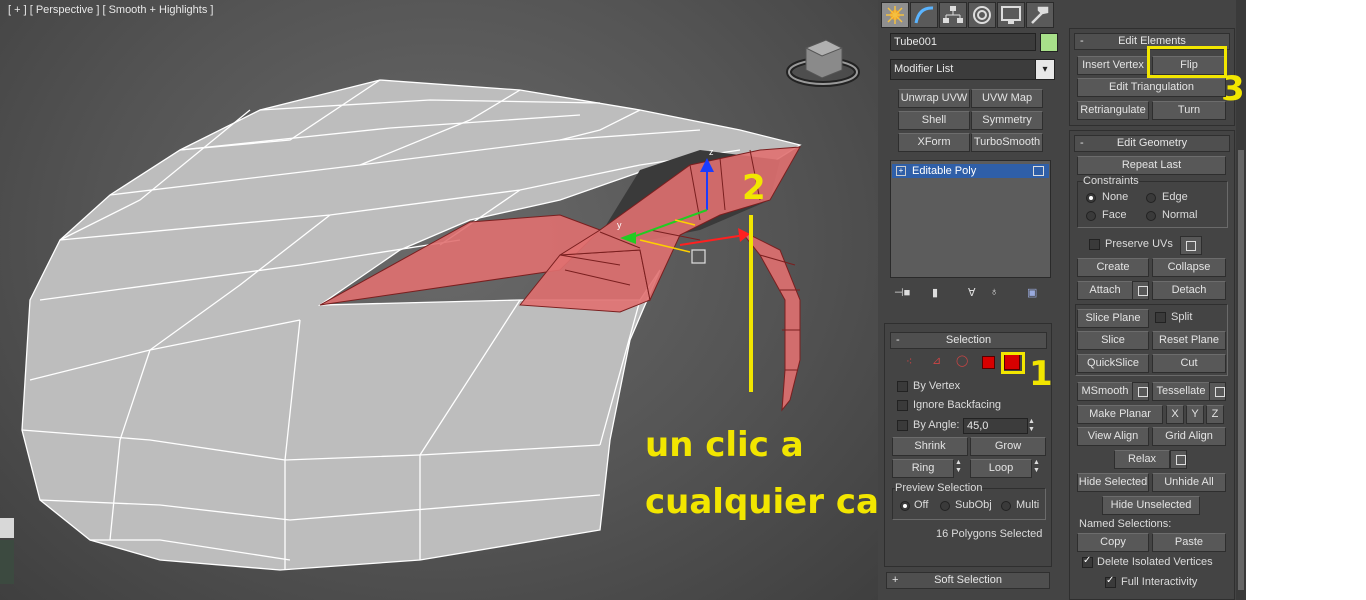 Image resolution: width=1366 pixels, height=600 pixels. Describe the element at coordinates (1113, 110) in the screenshot. I see `retriangulate-button: Retriangulate` at that location.